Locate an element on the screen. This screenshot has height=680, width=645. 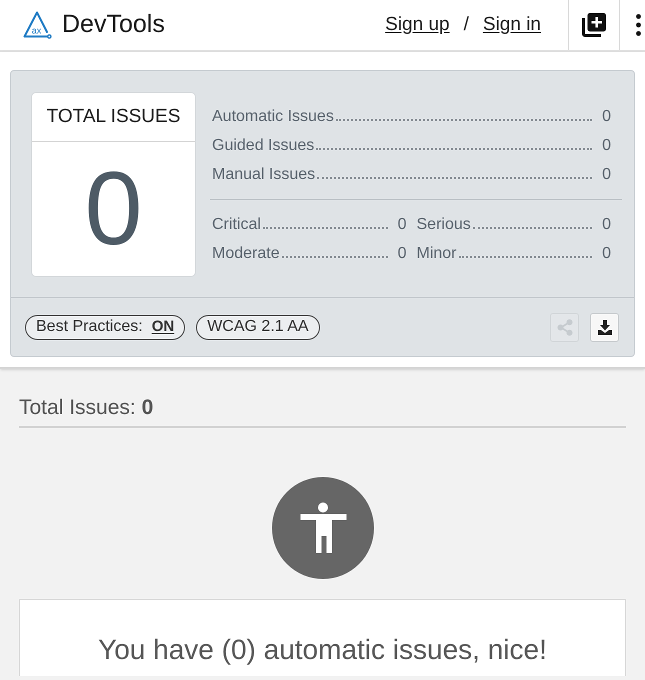
share-icon is located at coordinates (564, 327).